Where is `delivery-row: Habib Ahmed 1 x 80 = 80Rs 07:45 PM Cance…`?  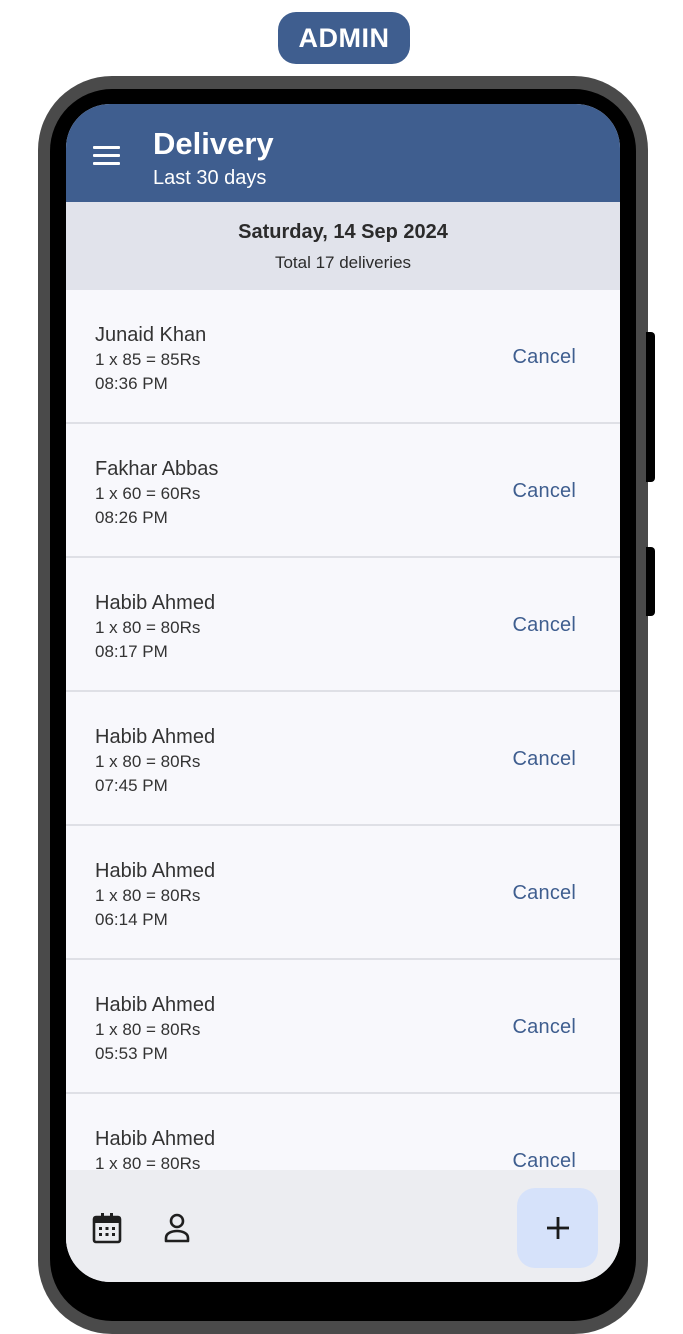
delivery-row: Habib Ahmed 1 x 80 = 80Rs 07:45 PM Cance… is located at coordinates (343, 759).